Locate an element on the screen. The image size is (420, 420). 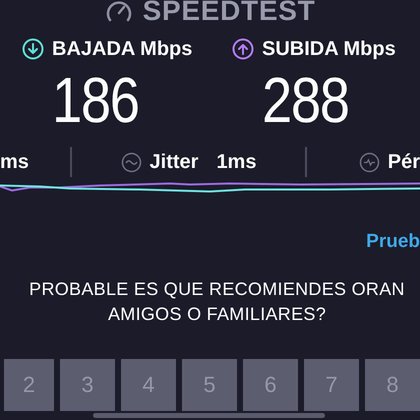
result-value: 288 is located at coordinates (306, 100).